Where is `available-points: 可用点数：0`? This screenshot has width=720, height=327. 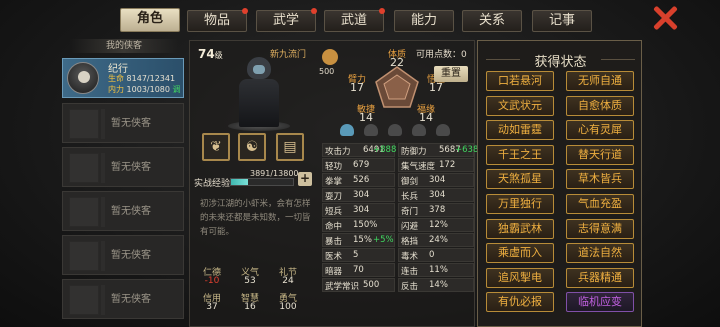
available-points: 可用点数：0 is located at coordinates (441, 53).